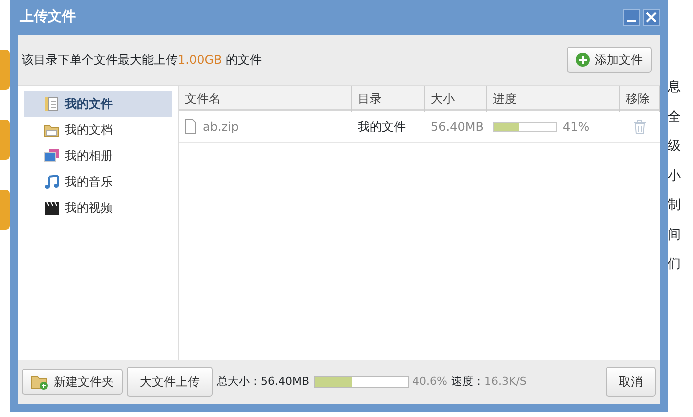  I want to click on column-header: 进度, so click(553, 99).